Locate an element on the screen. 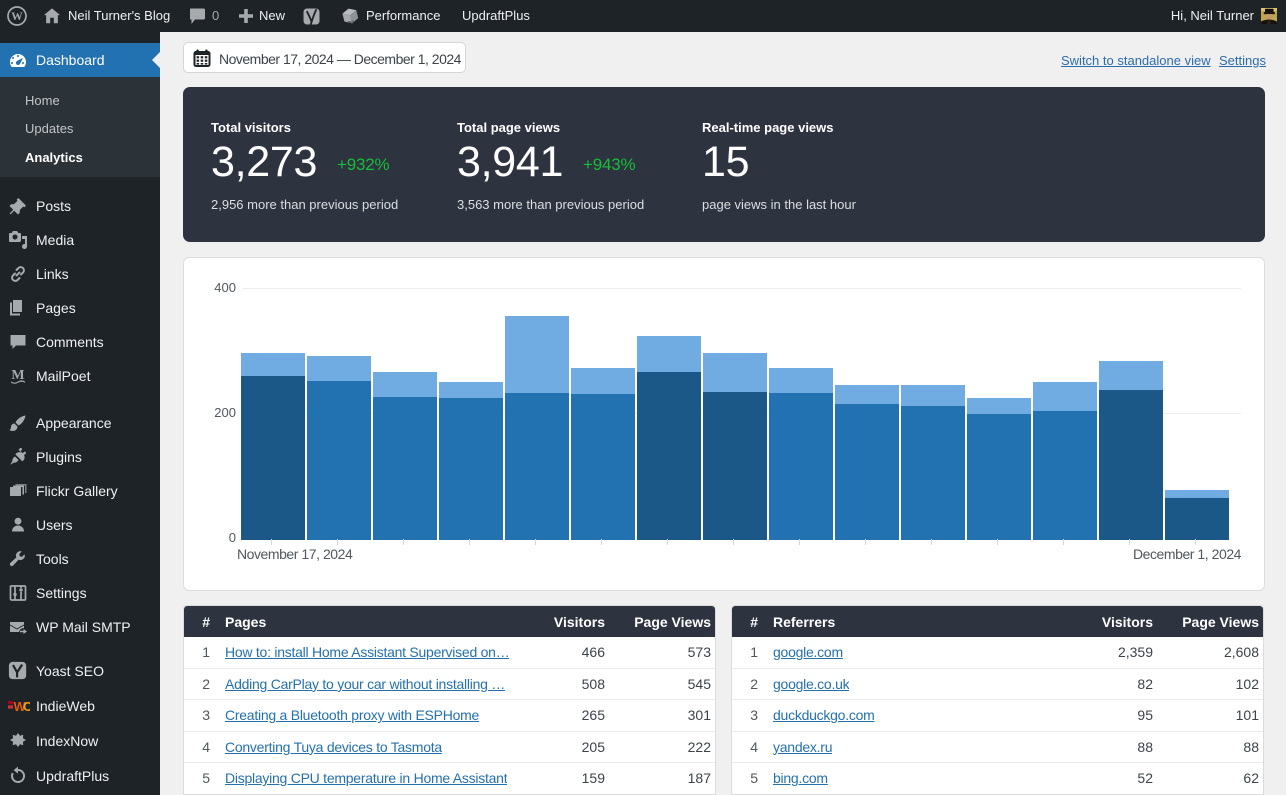  svg-text: W is located at coordinates (17, 17).